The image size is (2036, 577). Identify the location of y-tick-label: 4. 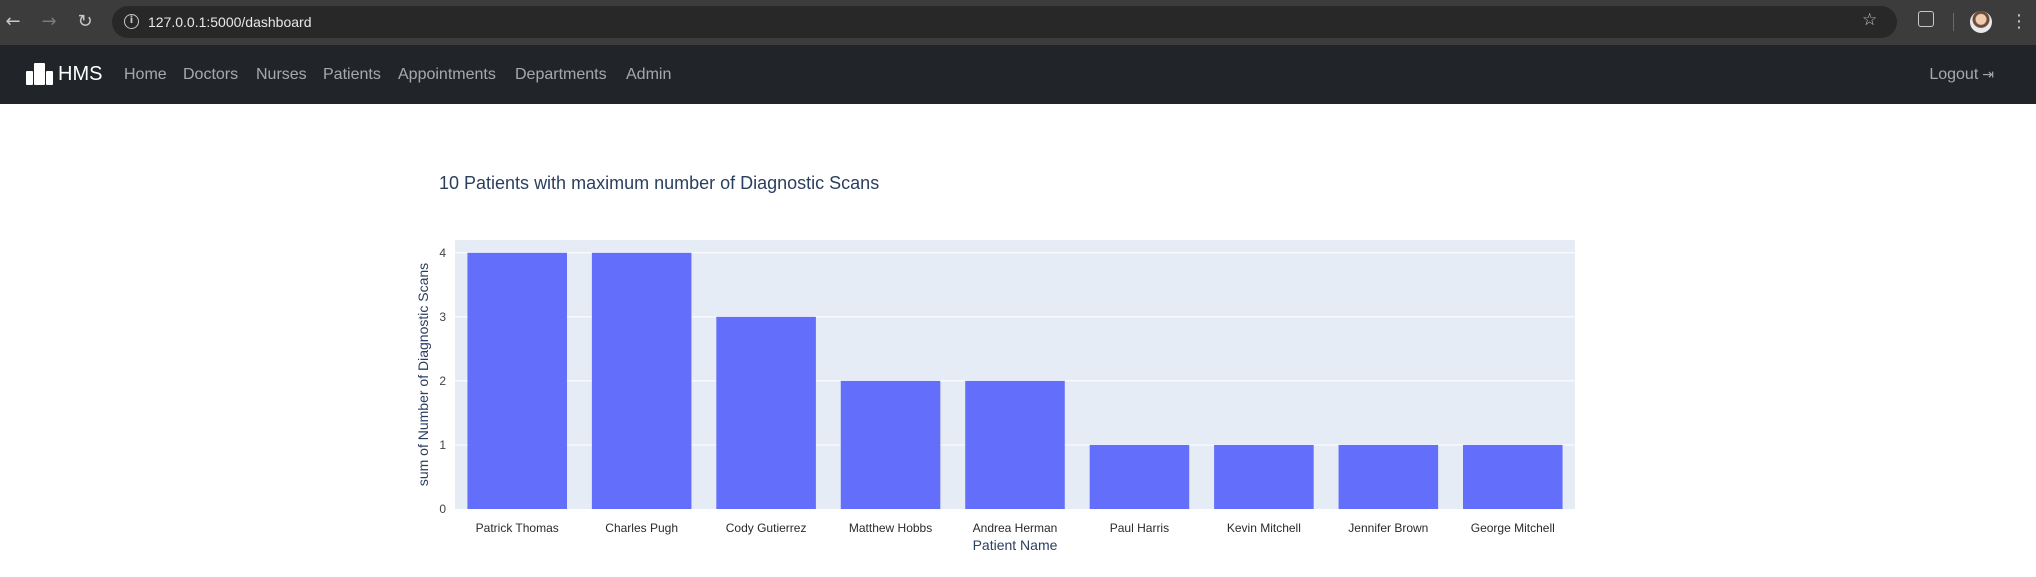
(442, 253).